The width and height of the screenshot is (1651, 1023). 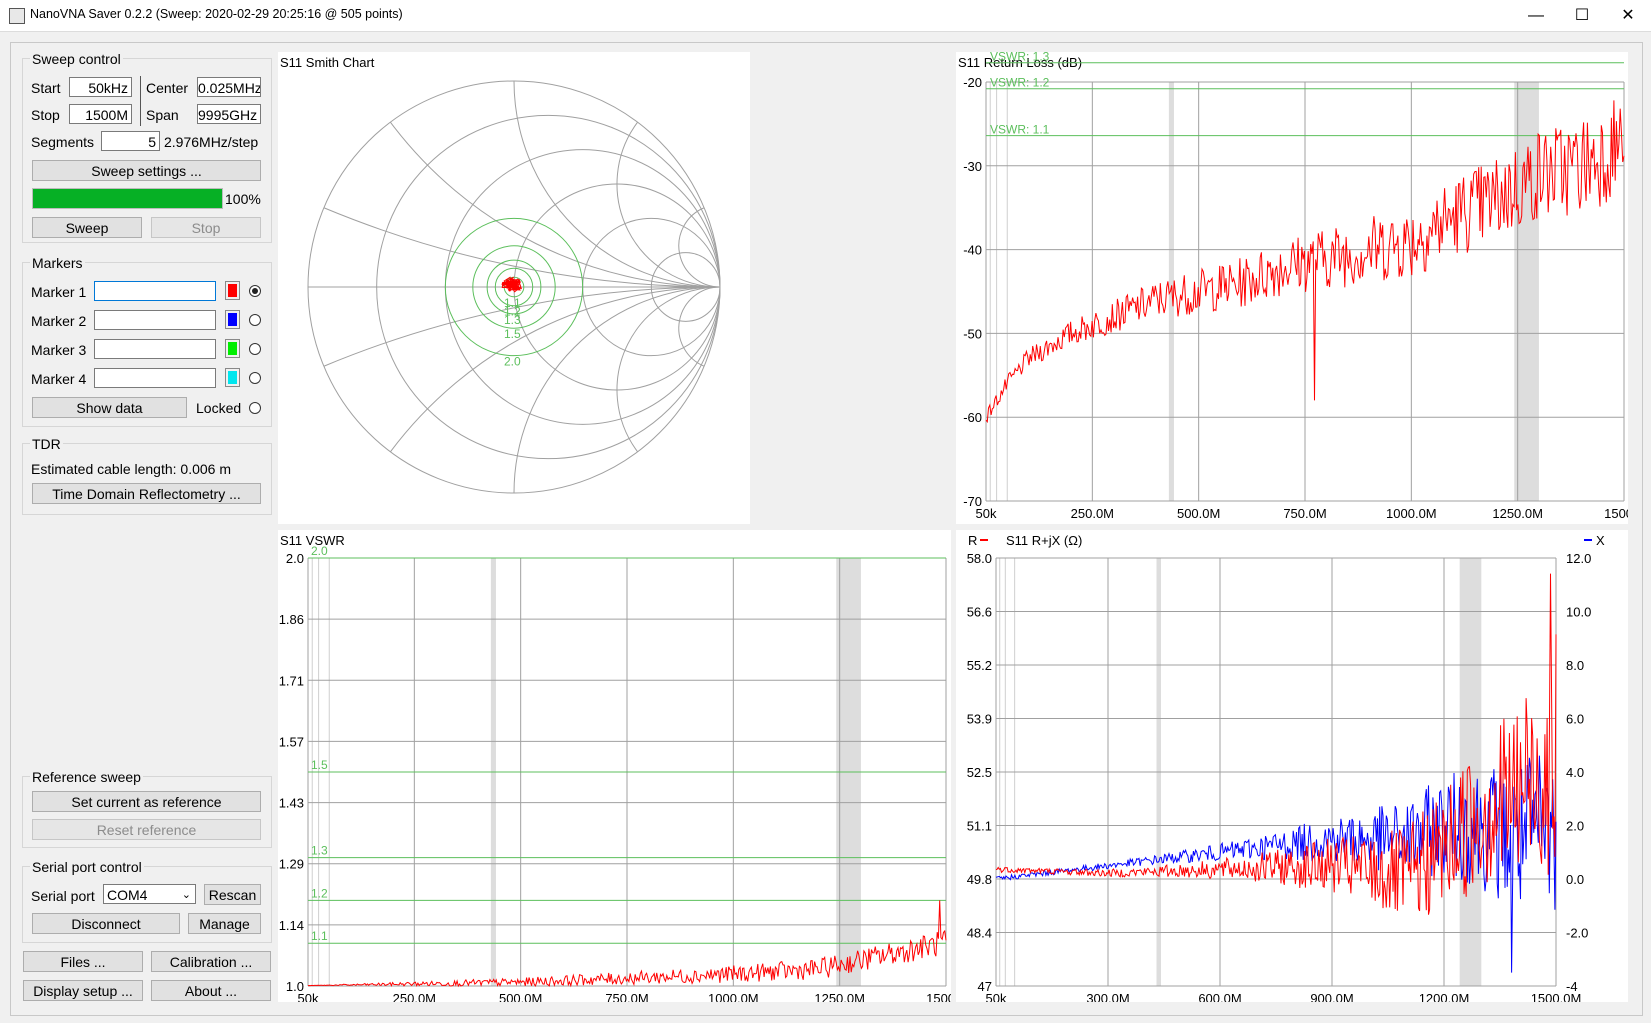 I want to click on set-reference-button: Set current as reference, so click(x=146, y=801).